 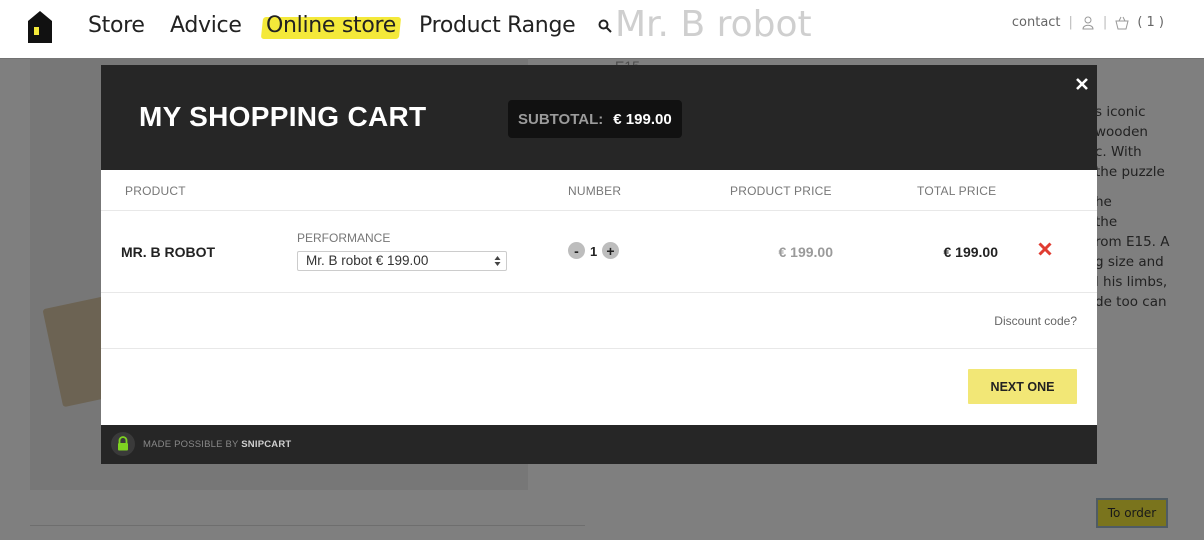 I want to click on column-header-product: PRODUCT, so click(x=155, y=191).